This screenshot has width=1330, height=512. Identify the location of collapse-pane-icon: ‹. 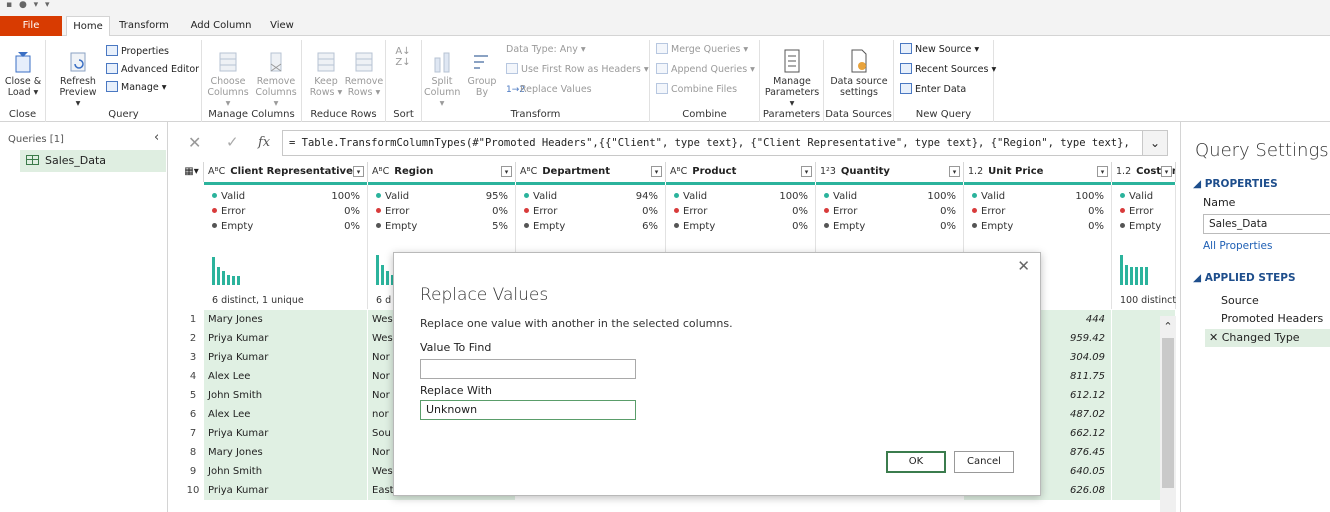
(156, 137).